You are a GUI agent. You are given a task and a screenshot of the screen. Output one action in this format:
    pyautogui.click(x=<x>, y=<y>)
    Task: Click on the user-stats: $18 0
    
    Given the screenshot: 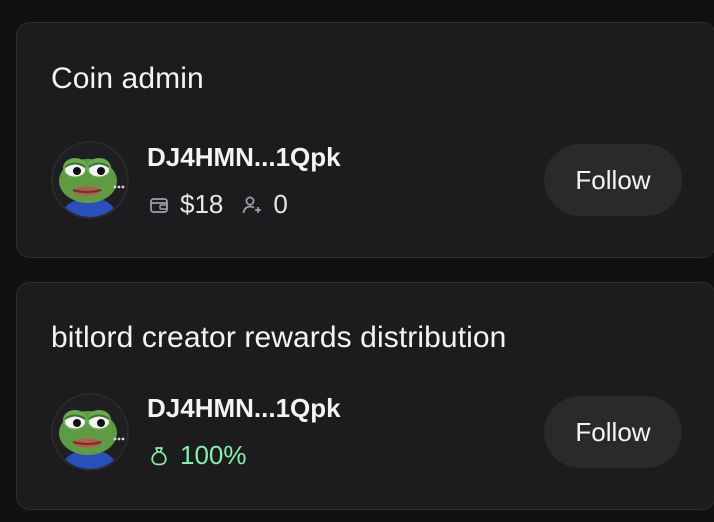 What is the action you would take?
    pyautogui.click(x=218, y=204)
    